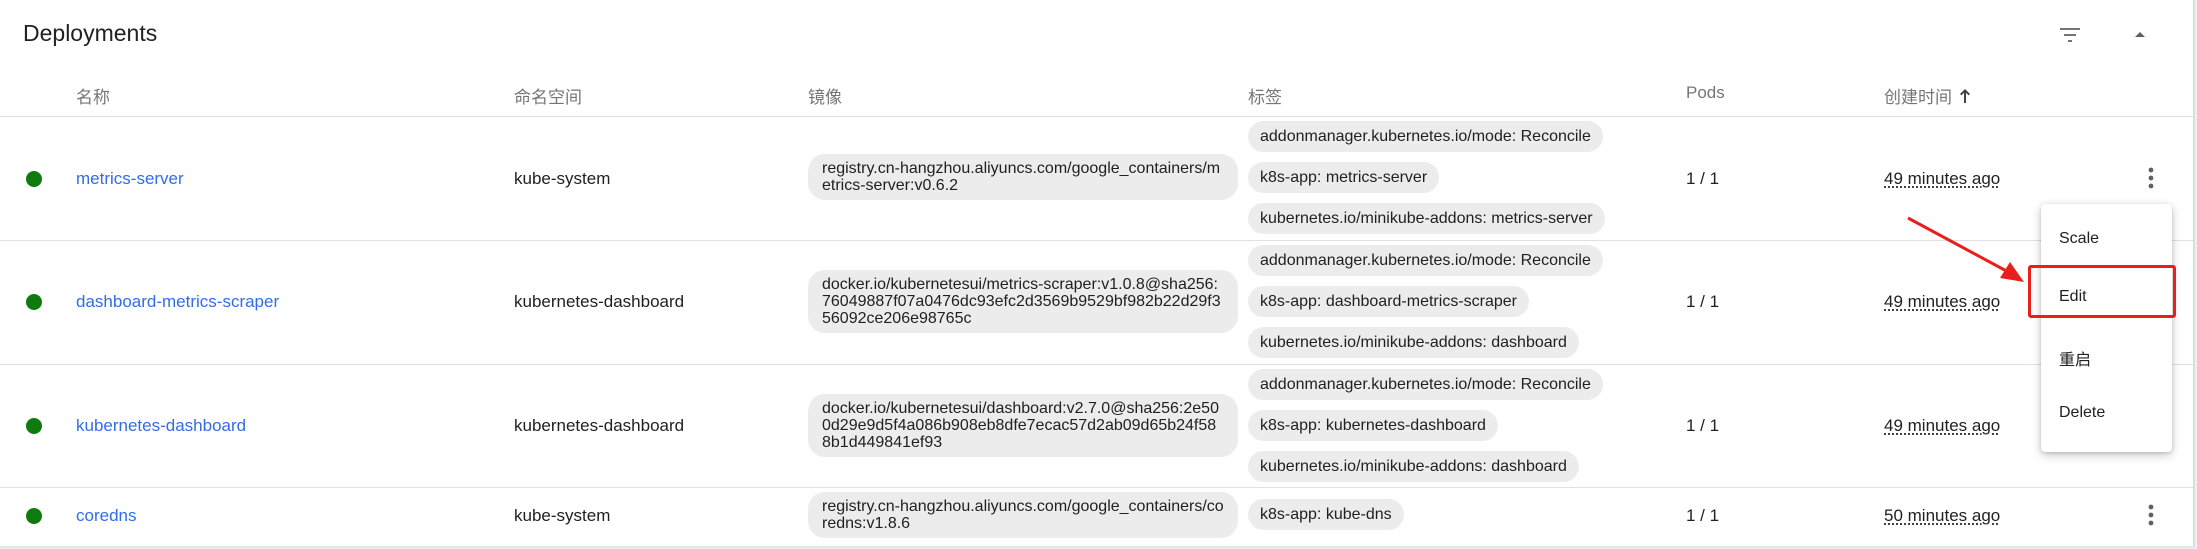 This screenshot has height=549, width=2197. What do you see at coordinates (2102, 291) in the screenshot?
I see `annotation-highlight-box` at bounding box center [2102, 291].